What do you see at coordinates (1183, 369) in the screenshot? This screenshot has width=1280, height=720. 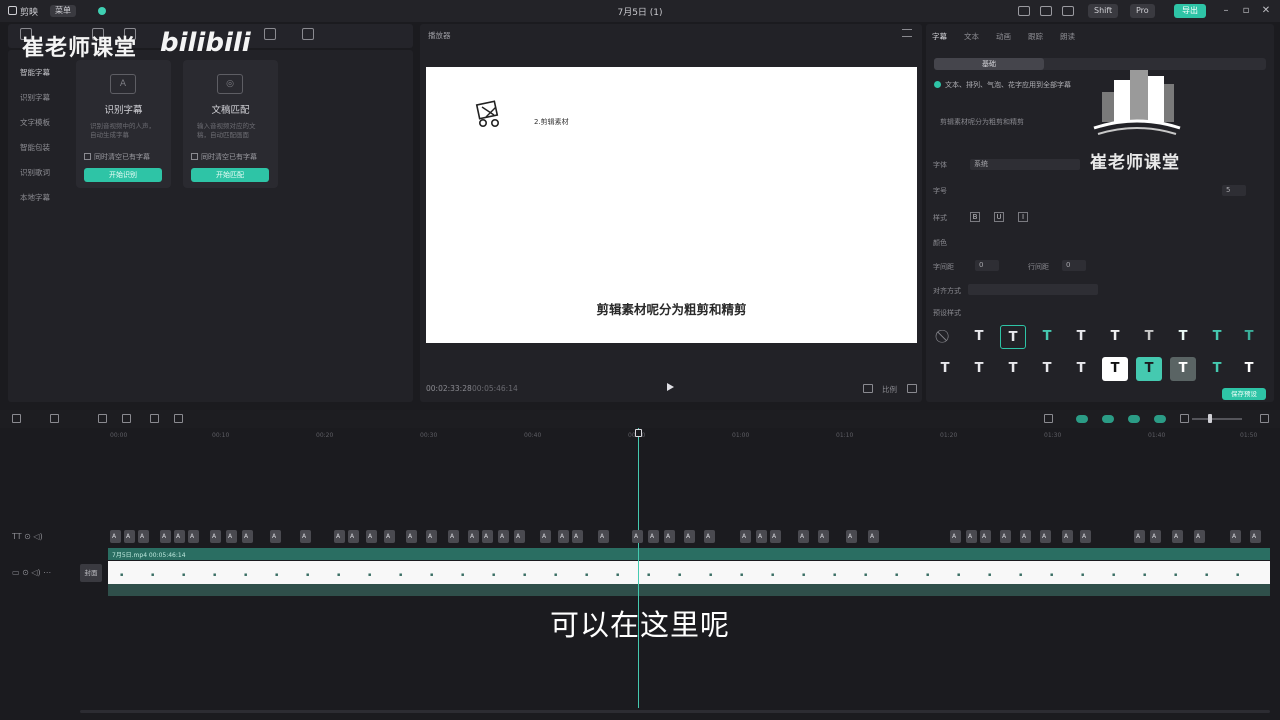 I see `preset-style-17: T` at bounding box center [1183, 369].